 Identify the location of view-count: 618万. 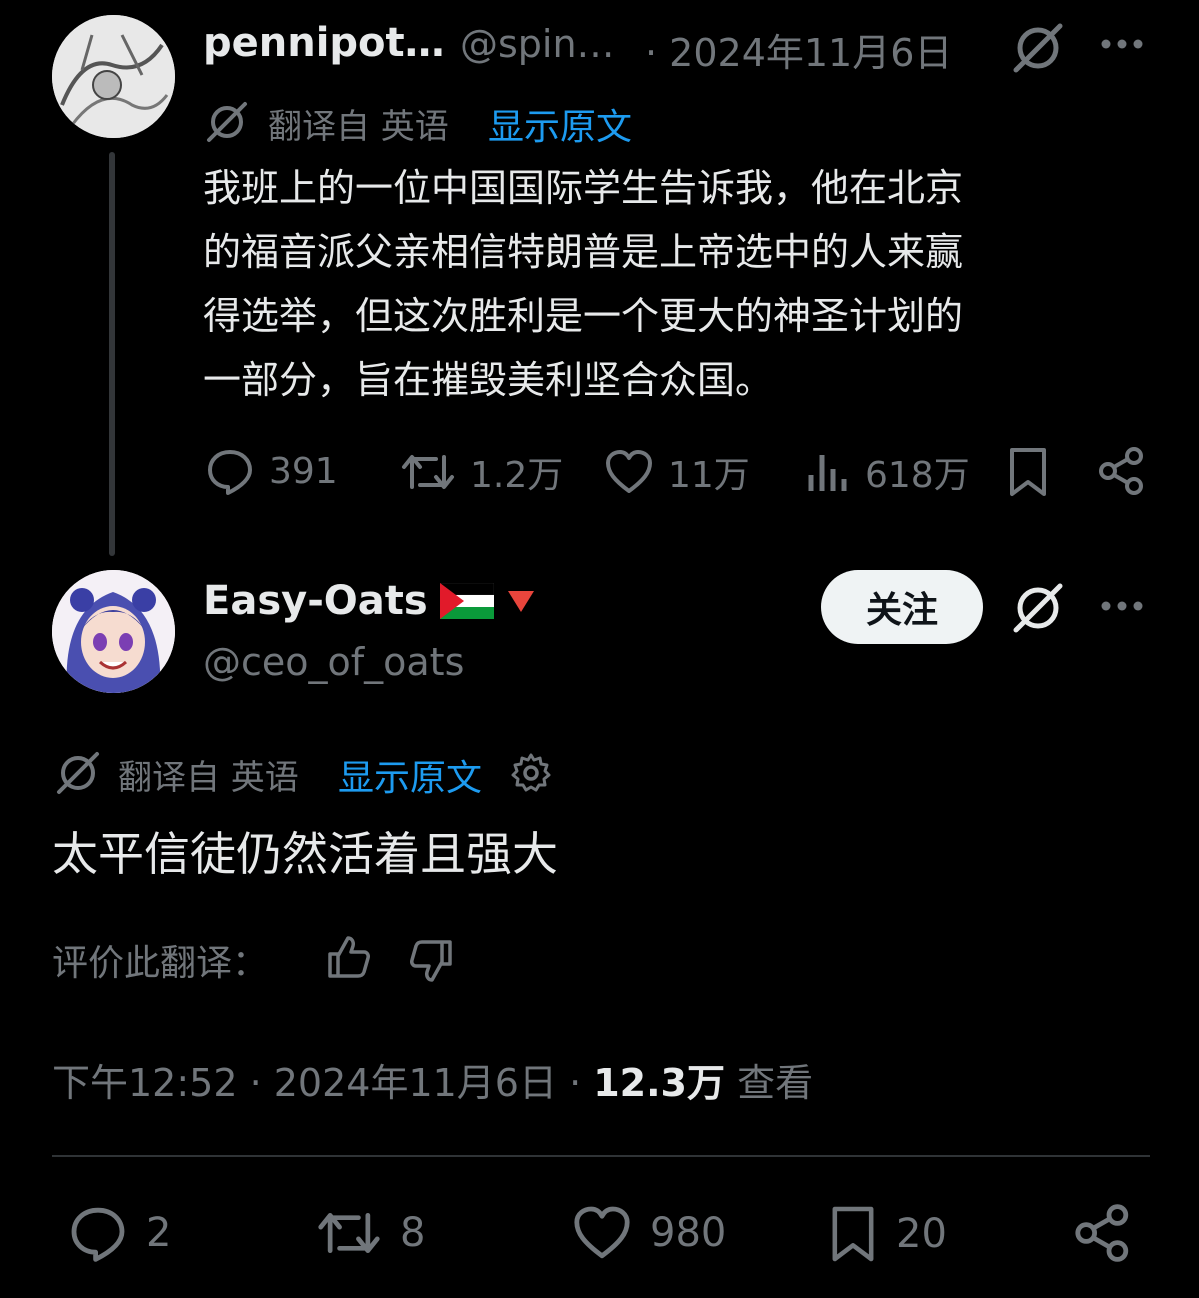
(917, 475).